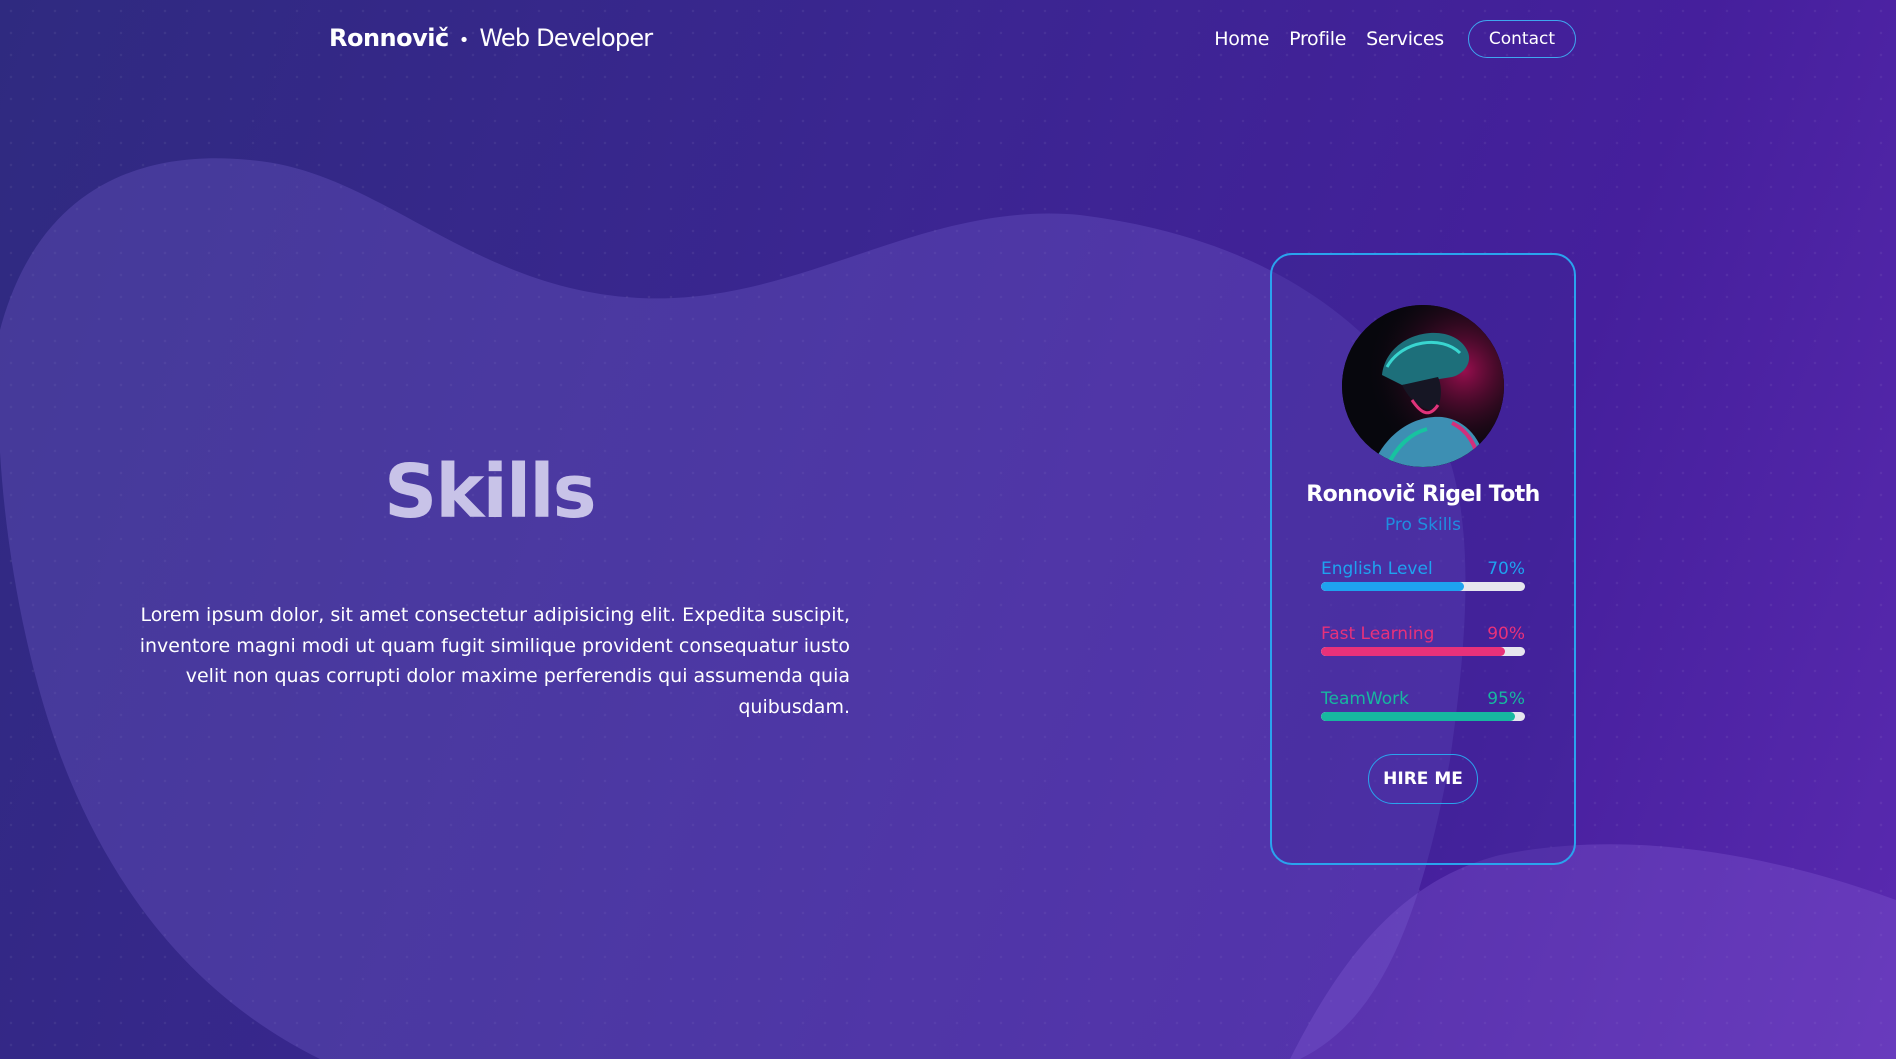  Describe the element at coordinates (1423, 494) in the screenshot. I see `card-name: Ronnovič Rigel Toth` at that location.